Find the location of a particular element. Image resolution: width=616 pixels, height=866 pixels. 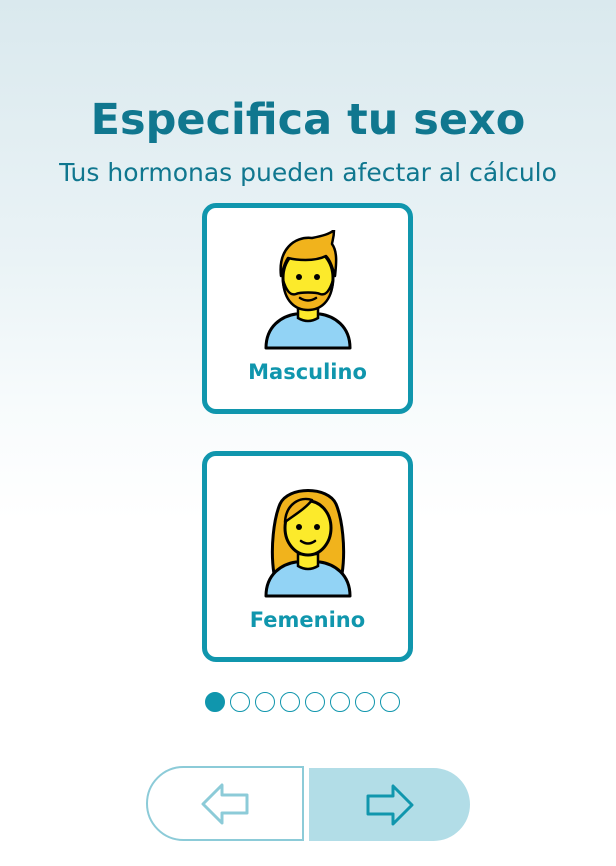

step-dot-active is located at coordinates (215, 702).